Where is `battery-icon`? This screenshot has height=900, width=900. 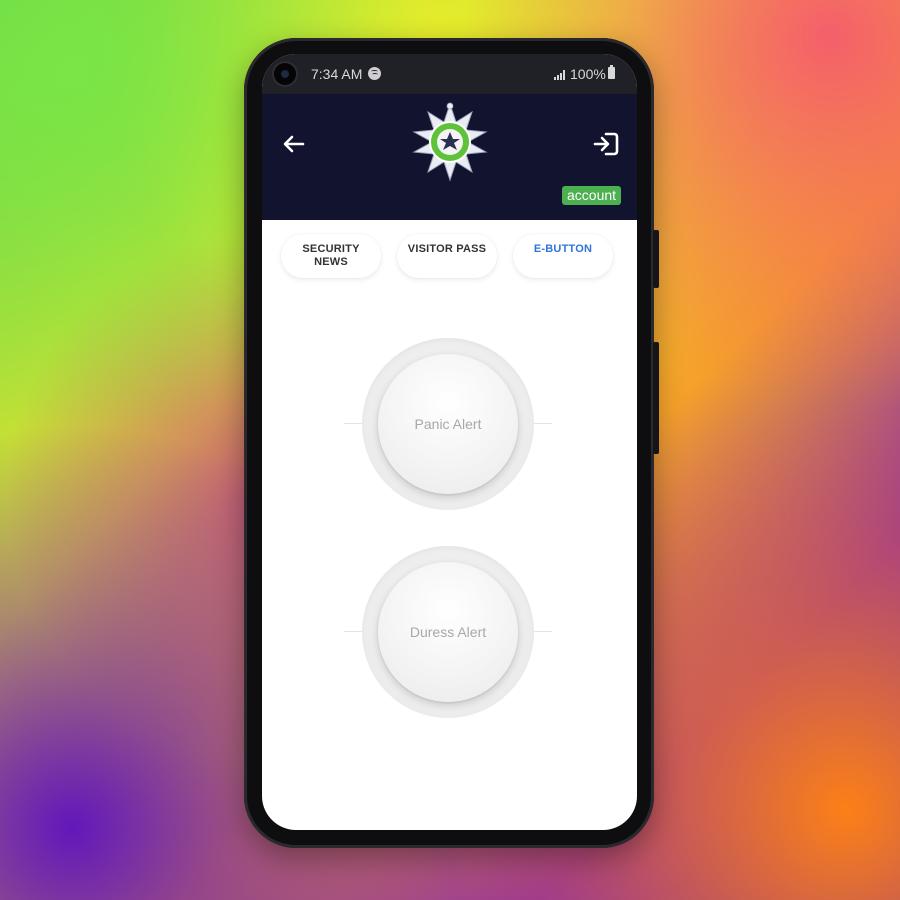 battery-icon is located at coordinates (611, 72).